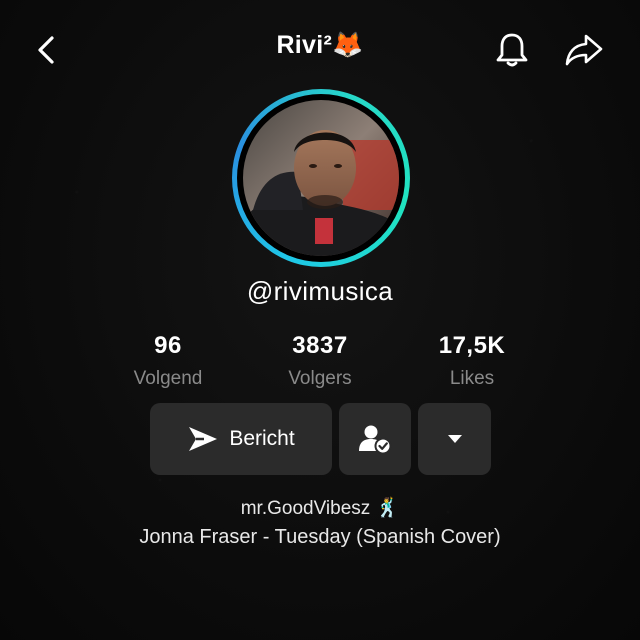 The width and height of the screenshot is (640, 640). Describe the element at coordinates (203, 439) in the screenshot. I see `send-icon` at that location.